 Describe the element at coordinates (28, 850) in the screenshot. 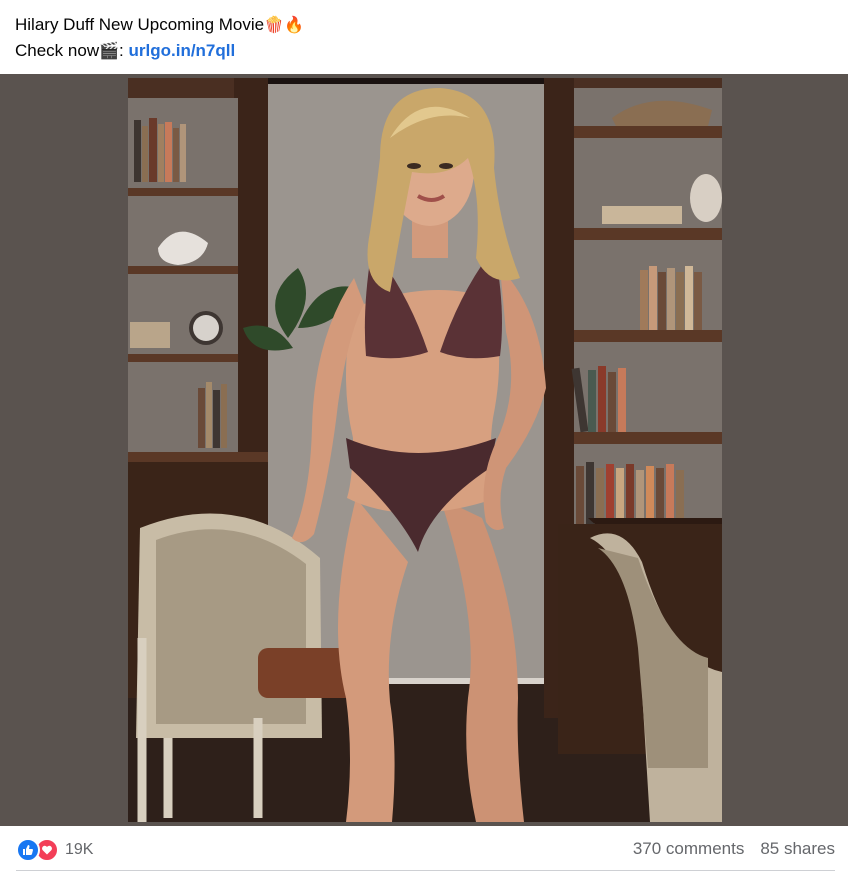

I see `thumbs-up-icon` at that location.